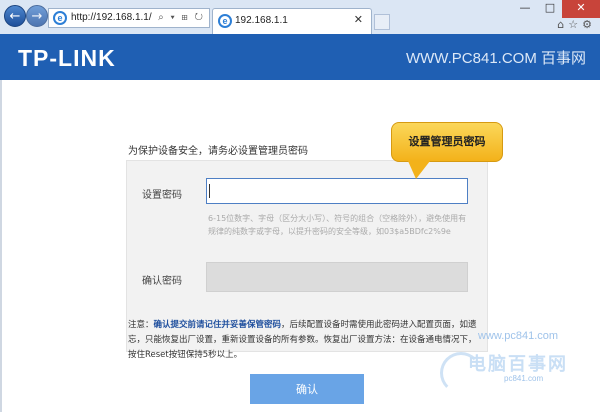 Image resolution: width=600 pixels, height=412 pixels. I want to click on ie-page-icon: e, so click(60, 18).